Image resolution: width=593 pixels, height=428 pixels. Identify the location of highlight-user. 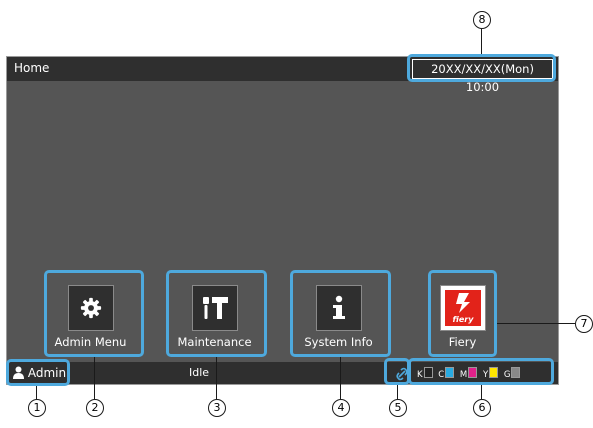
(38, 372).